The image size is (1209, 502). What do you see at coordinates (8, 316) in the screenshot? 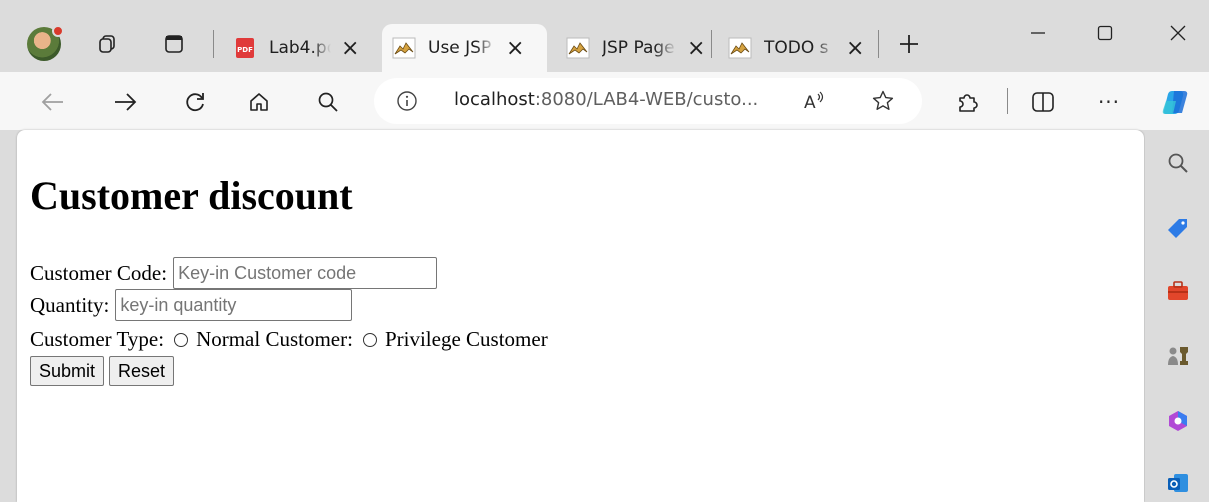
I see `window-left-edge` at bounding box center [8, 316].